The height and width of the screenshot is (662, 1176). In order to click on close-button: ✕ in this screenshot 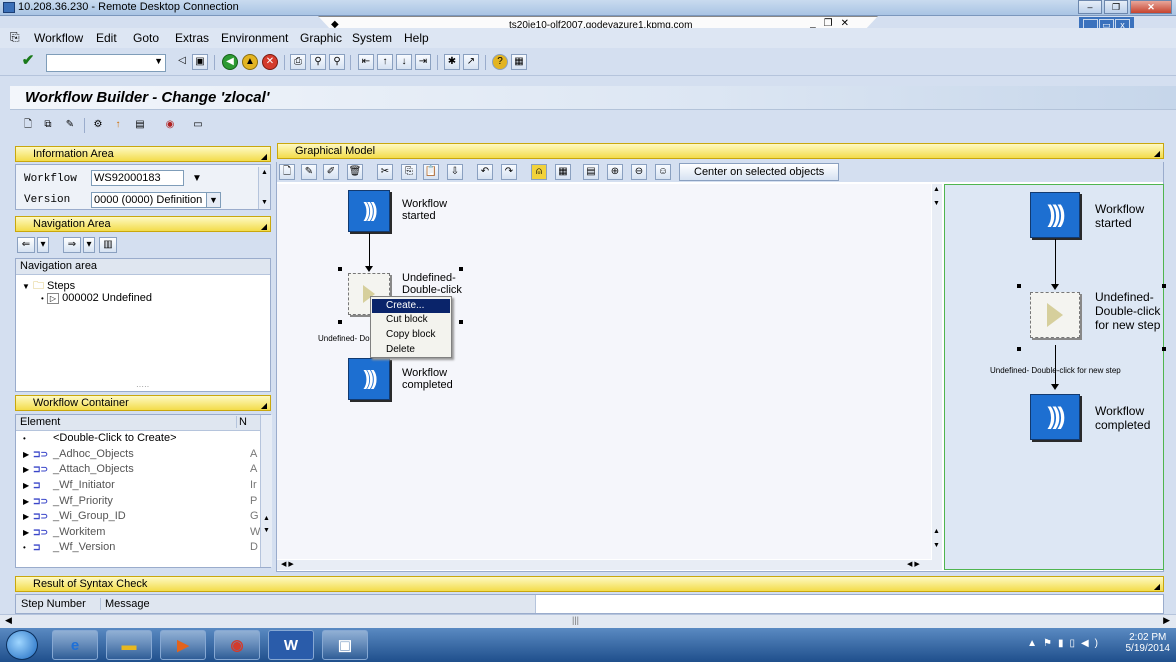, I will do `click(1151, 7)`.